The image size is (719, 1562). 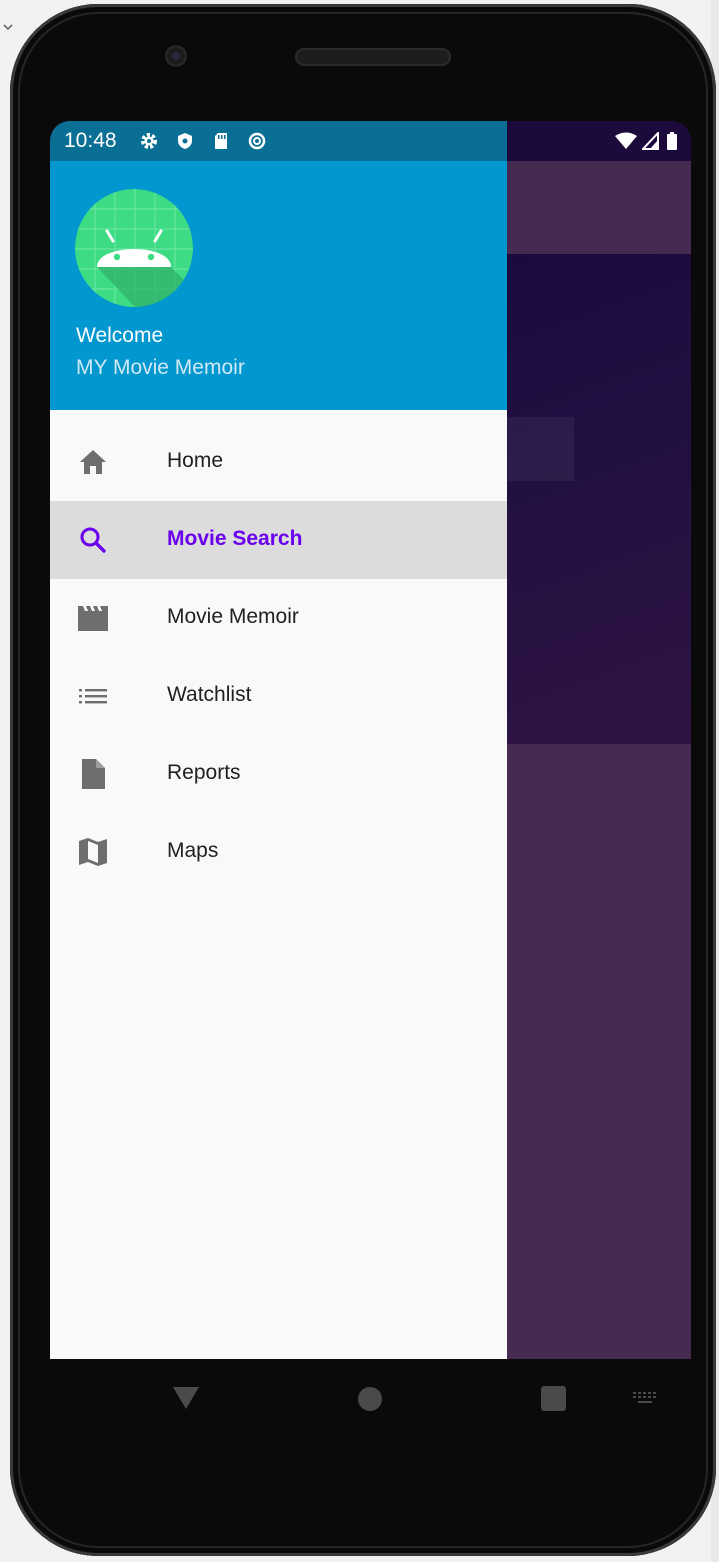 I want to click on menu-item-reports: Reports, so click(x=278, y=774).